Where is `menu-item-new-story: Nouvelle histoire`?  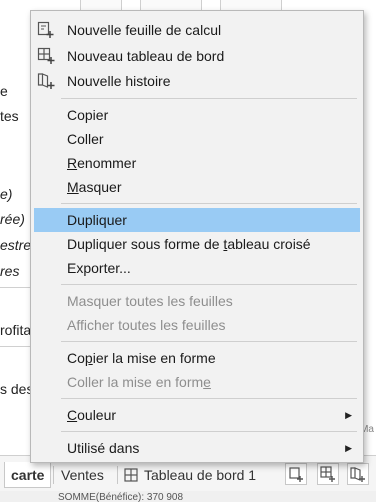
menu-item-new-story: Nouvelle histoire is located at coordinates (197, 81).